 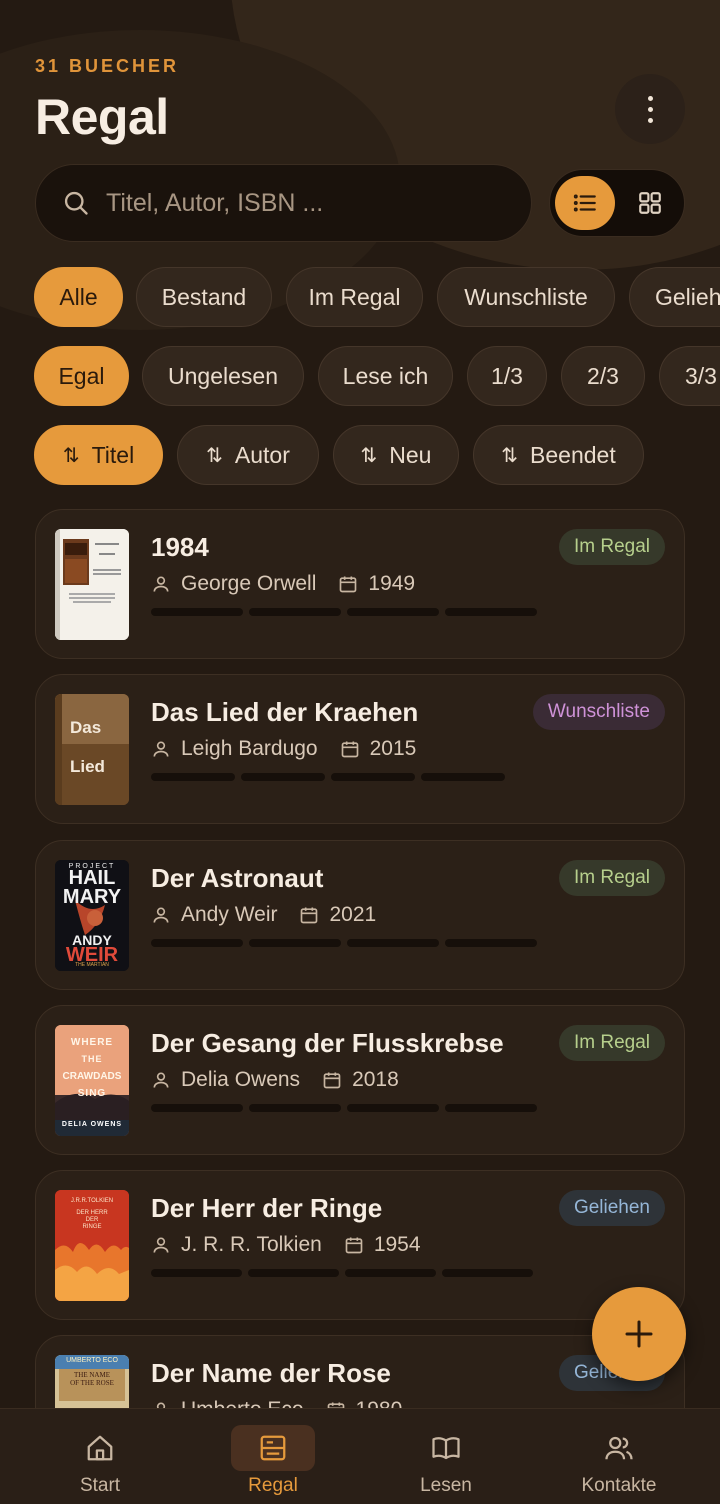 I want to click on sort-neu: ⇅ Neu, so click(x=396, y=455).